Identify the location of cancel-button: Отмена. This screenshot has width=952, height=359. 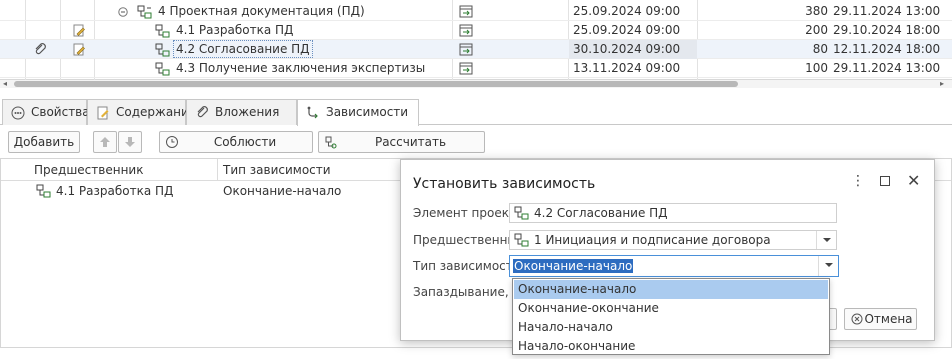
(880, 319).